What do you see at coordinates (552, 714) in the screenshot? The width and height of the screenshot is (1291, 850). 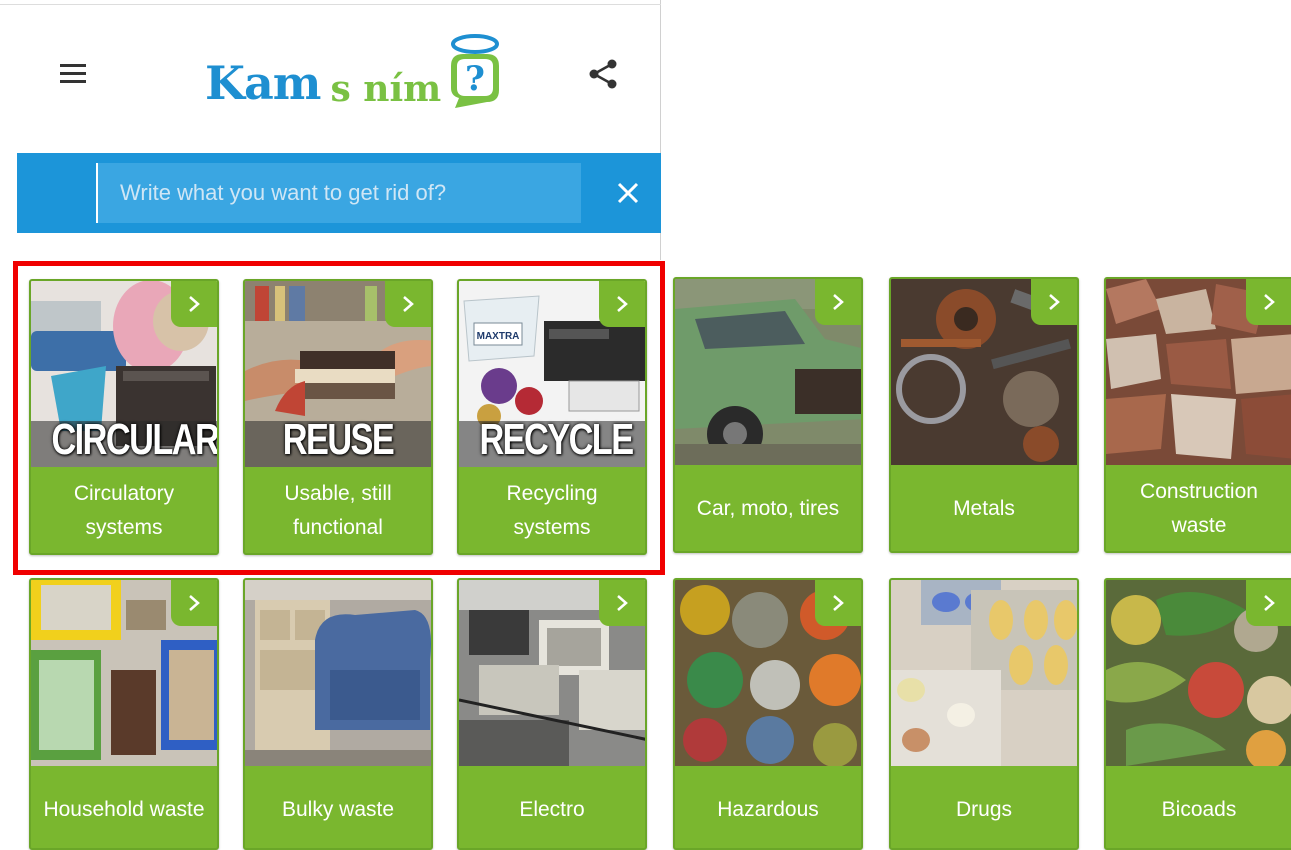 I see `category-tile-electro: Electro` at bounding box center [552, 714].